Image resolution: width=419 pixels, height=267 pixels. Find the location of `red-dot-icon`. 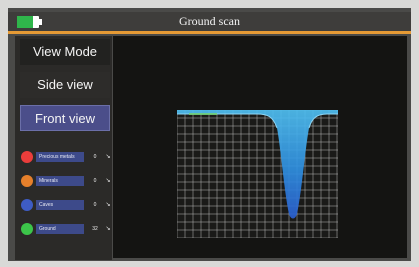

red-dot-icon is located at coordinates (27, 157).